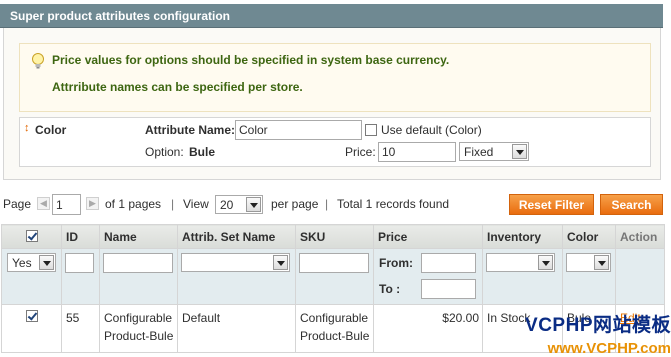 The width and height of the screenshot is (671, 357). Describe the element at coordinates (360, 152) in the screenshot. I see `price-label: Price:` at that location.